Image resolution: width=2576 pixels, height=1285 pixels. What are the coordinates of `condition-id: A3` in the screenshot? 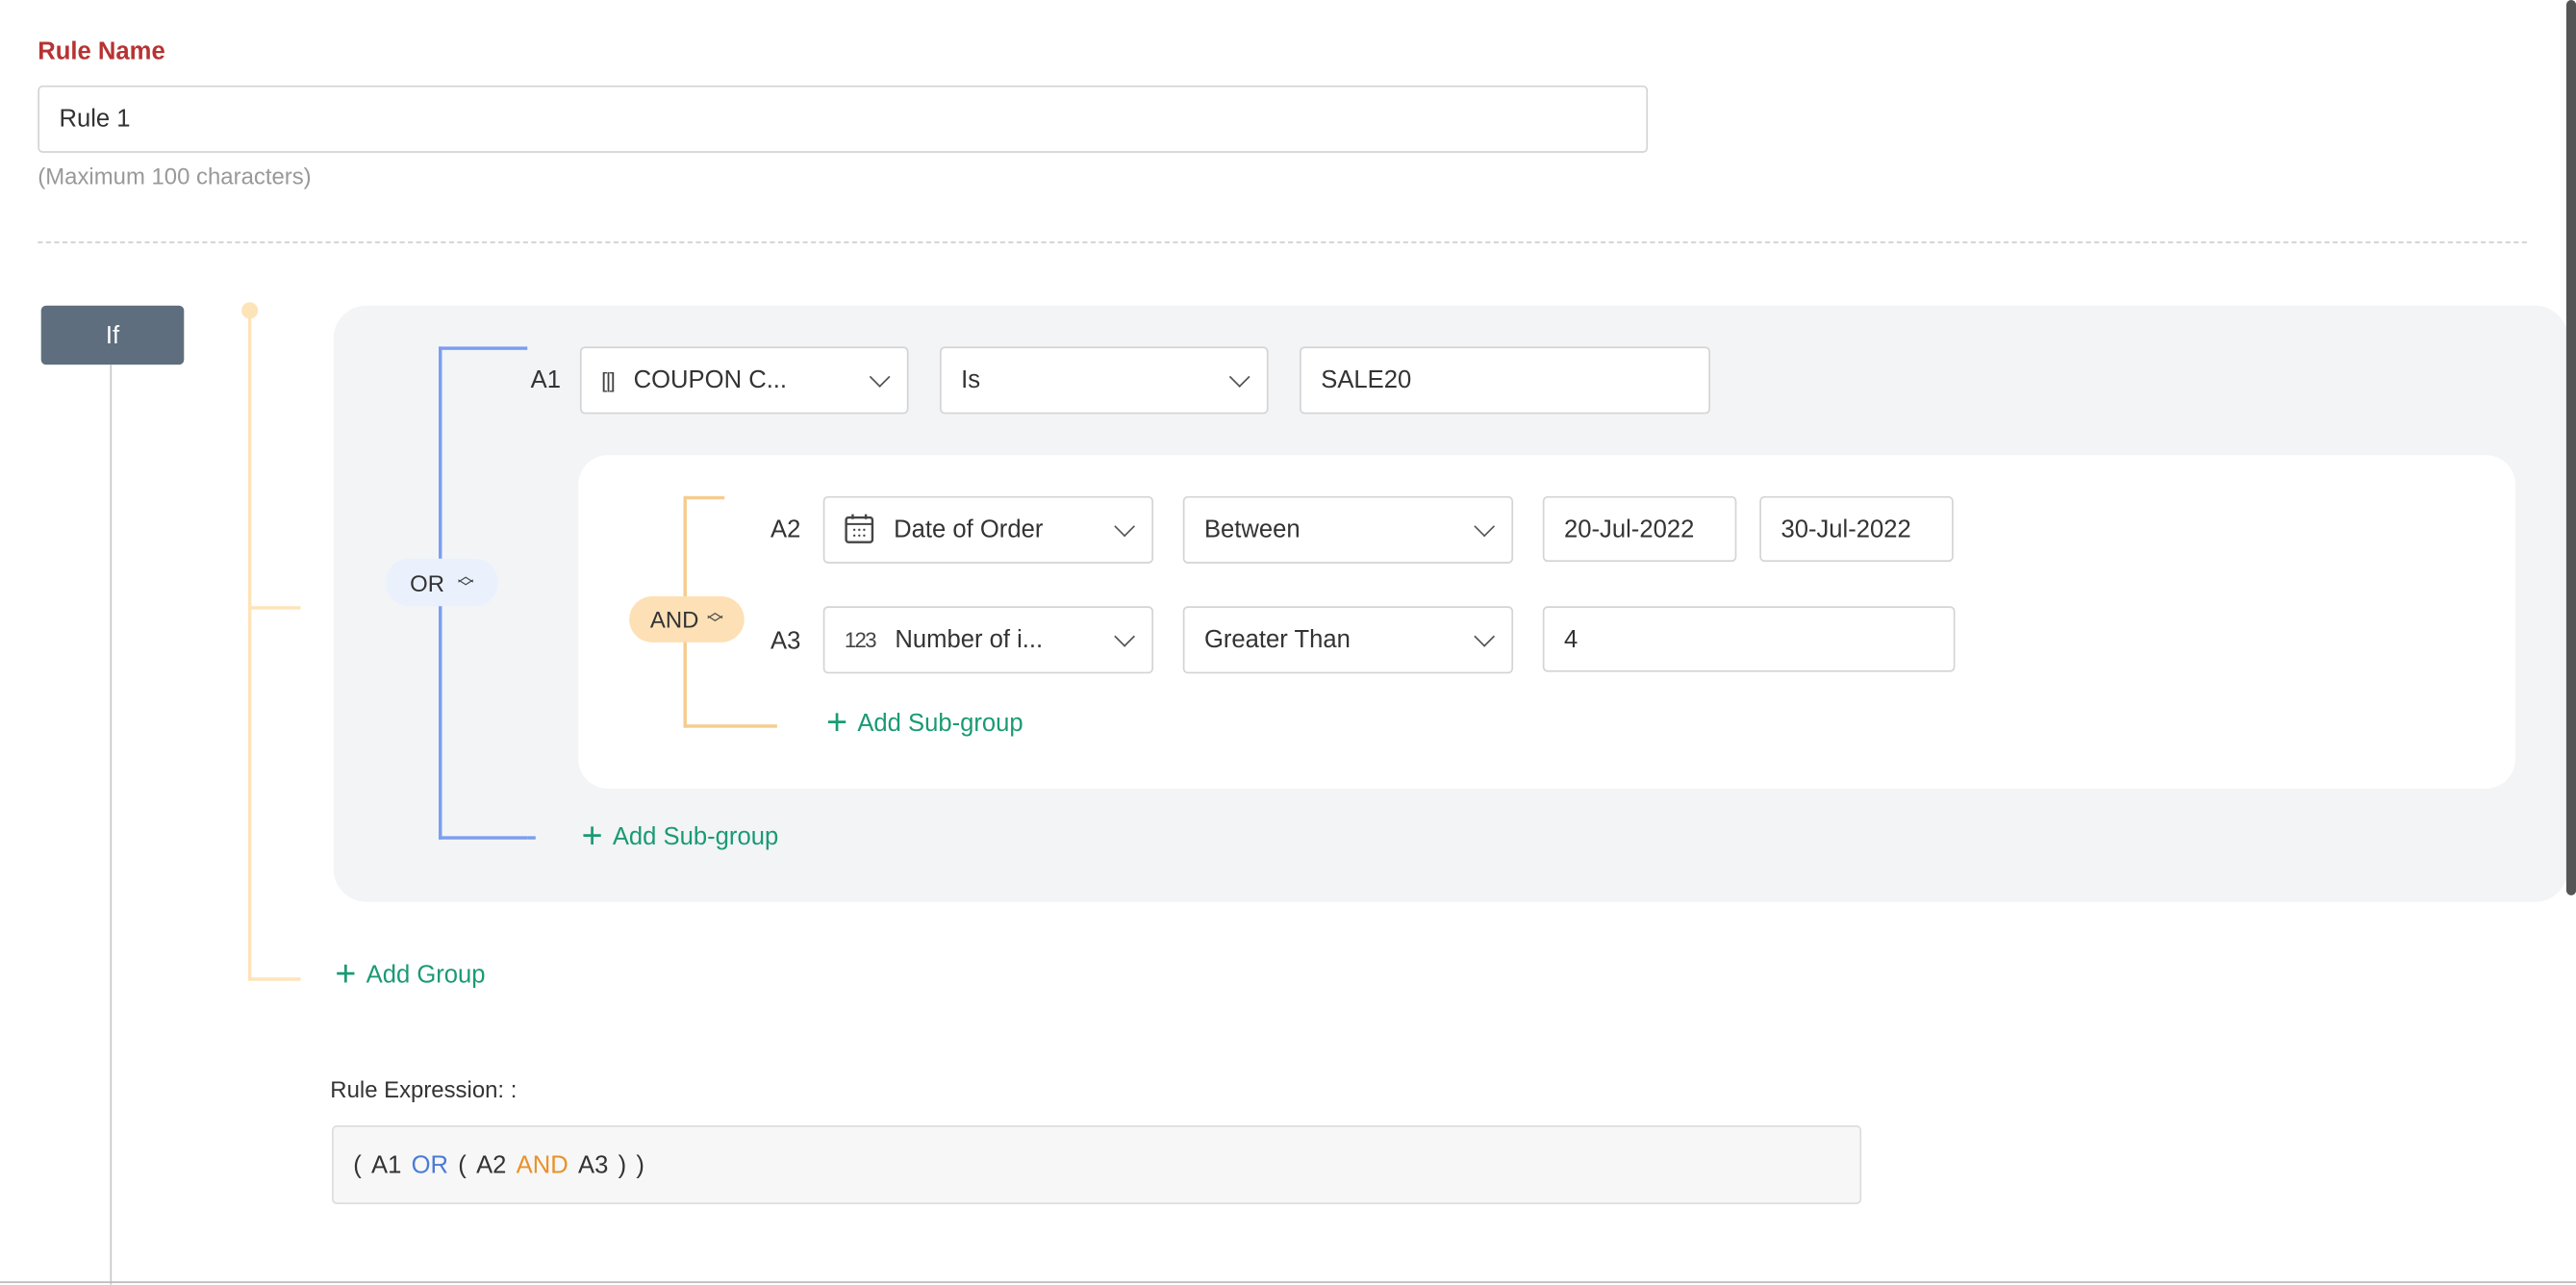 It's located at (786, 641).